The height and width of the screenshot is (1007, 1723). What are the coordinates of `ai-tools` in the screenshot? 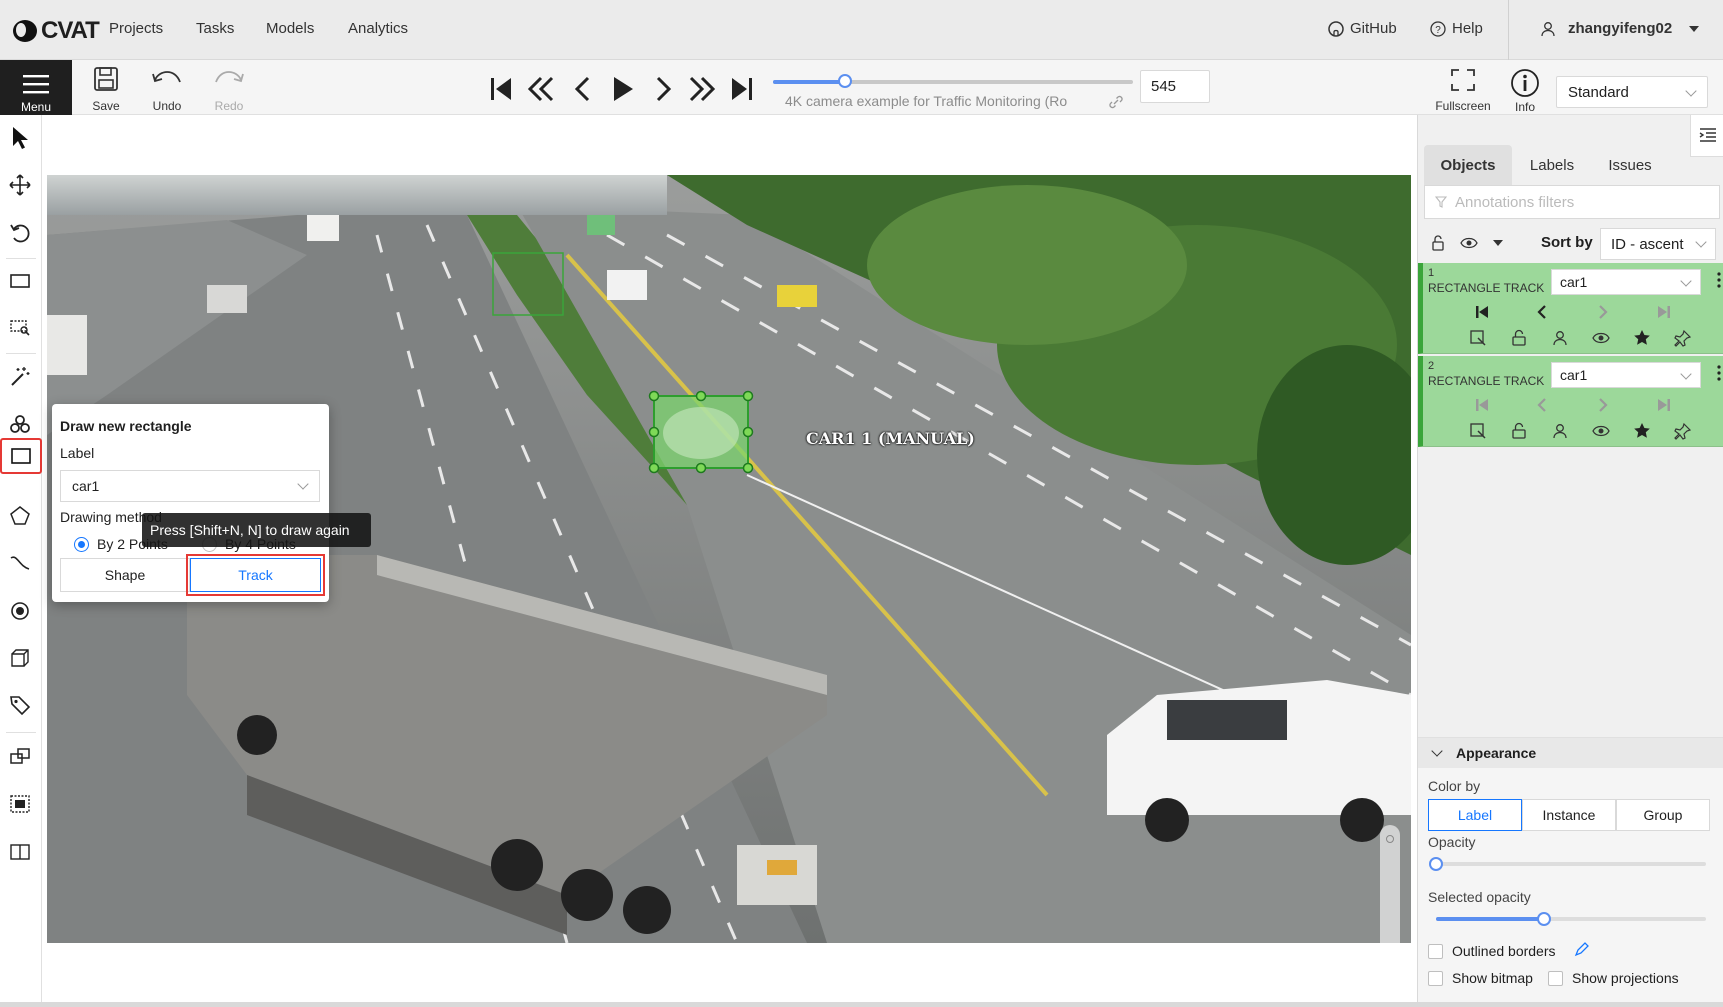 It's located at (20, 424).